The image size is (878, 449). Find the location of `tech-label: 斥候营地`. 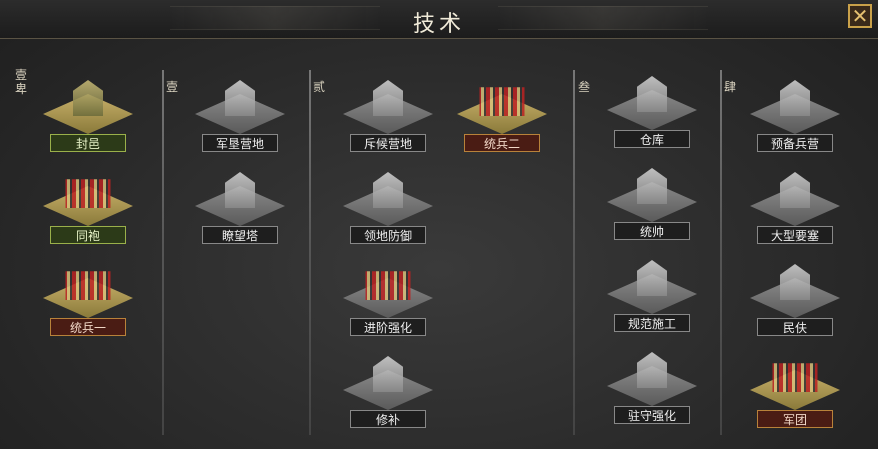

tech-label: 斥候营地 is located at coordinates (388, 143).